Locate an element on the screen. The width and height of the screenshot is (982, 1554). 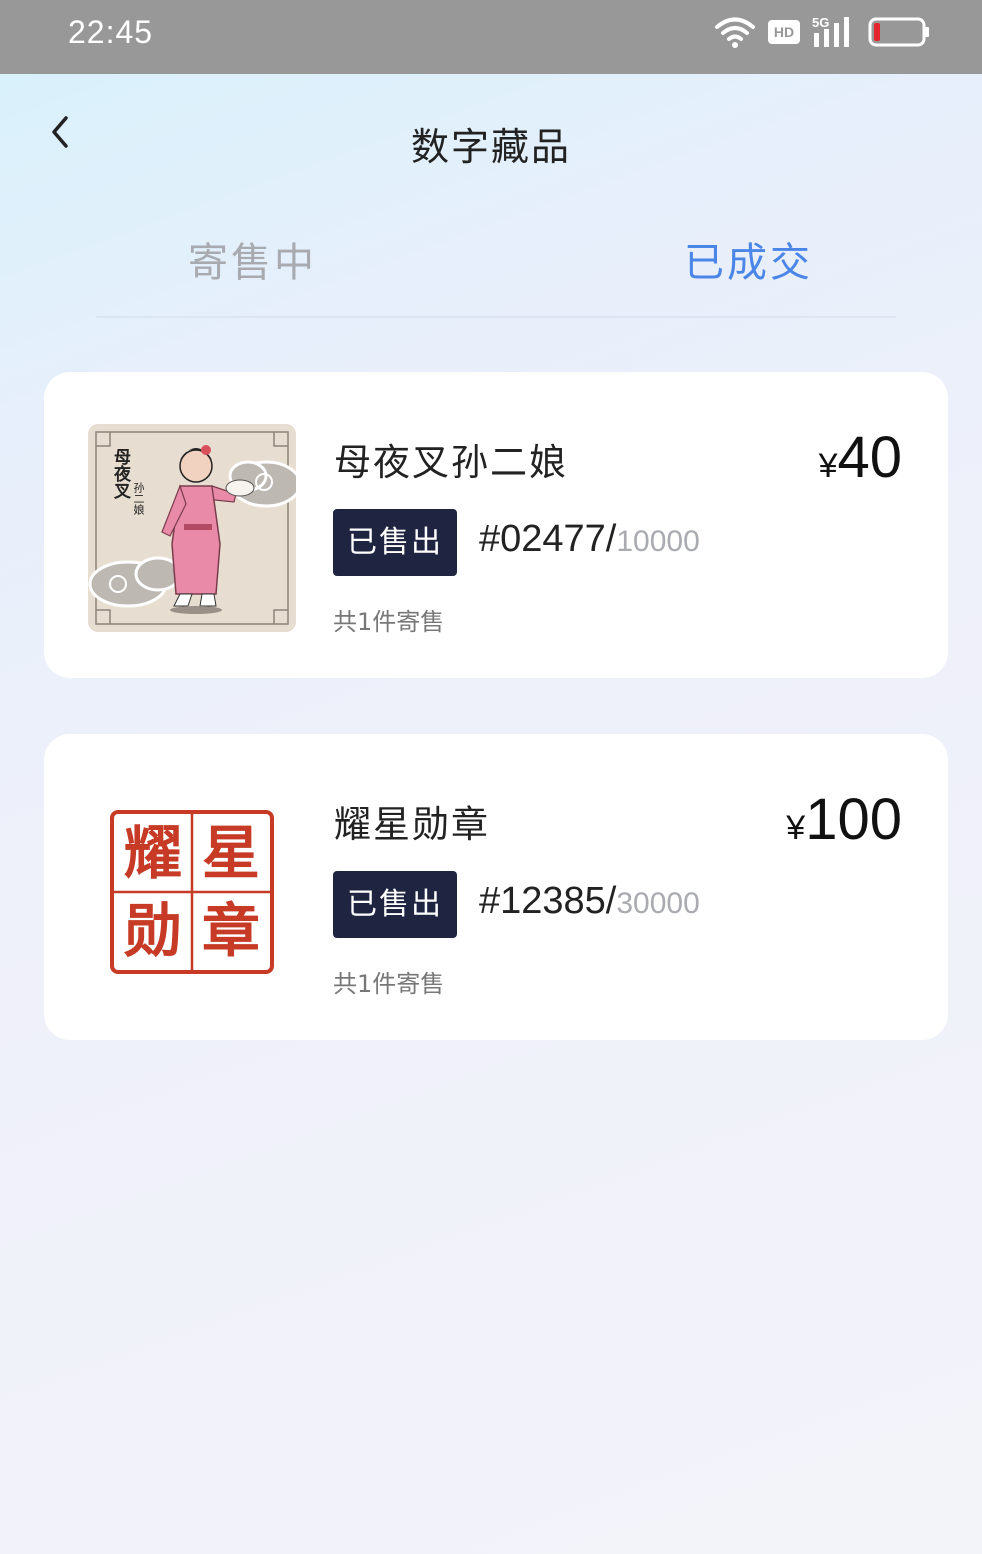
seal-char-3: 勋 is located at coordinates (152, 931).